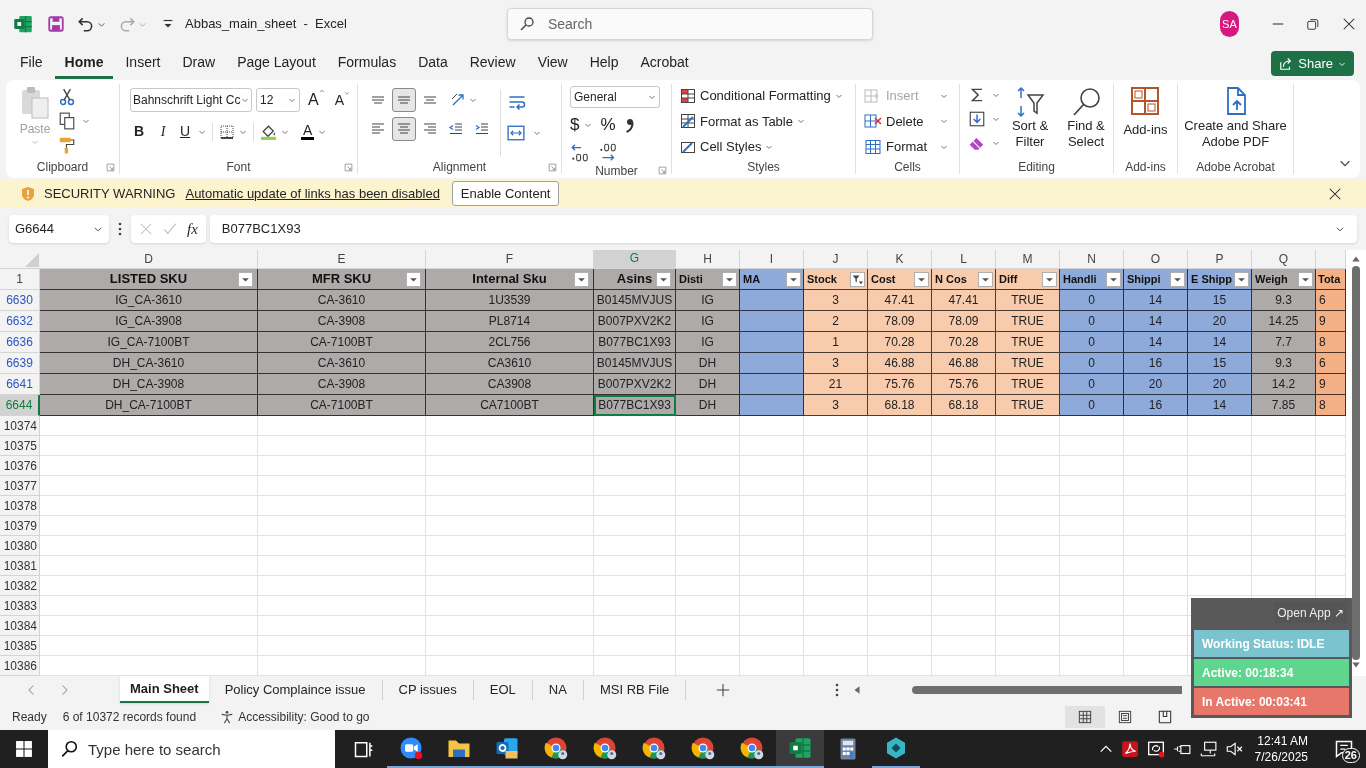  Describe the element at coordinates (503, 689) in the screenshot. I see `sheet-tab: EOL` at that location.